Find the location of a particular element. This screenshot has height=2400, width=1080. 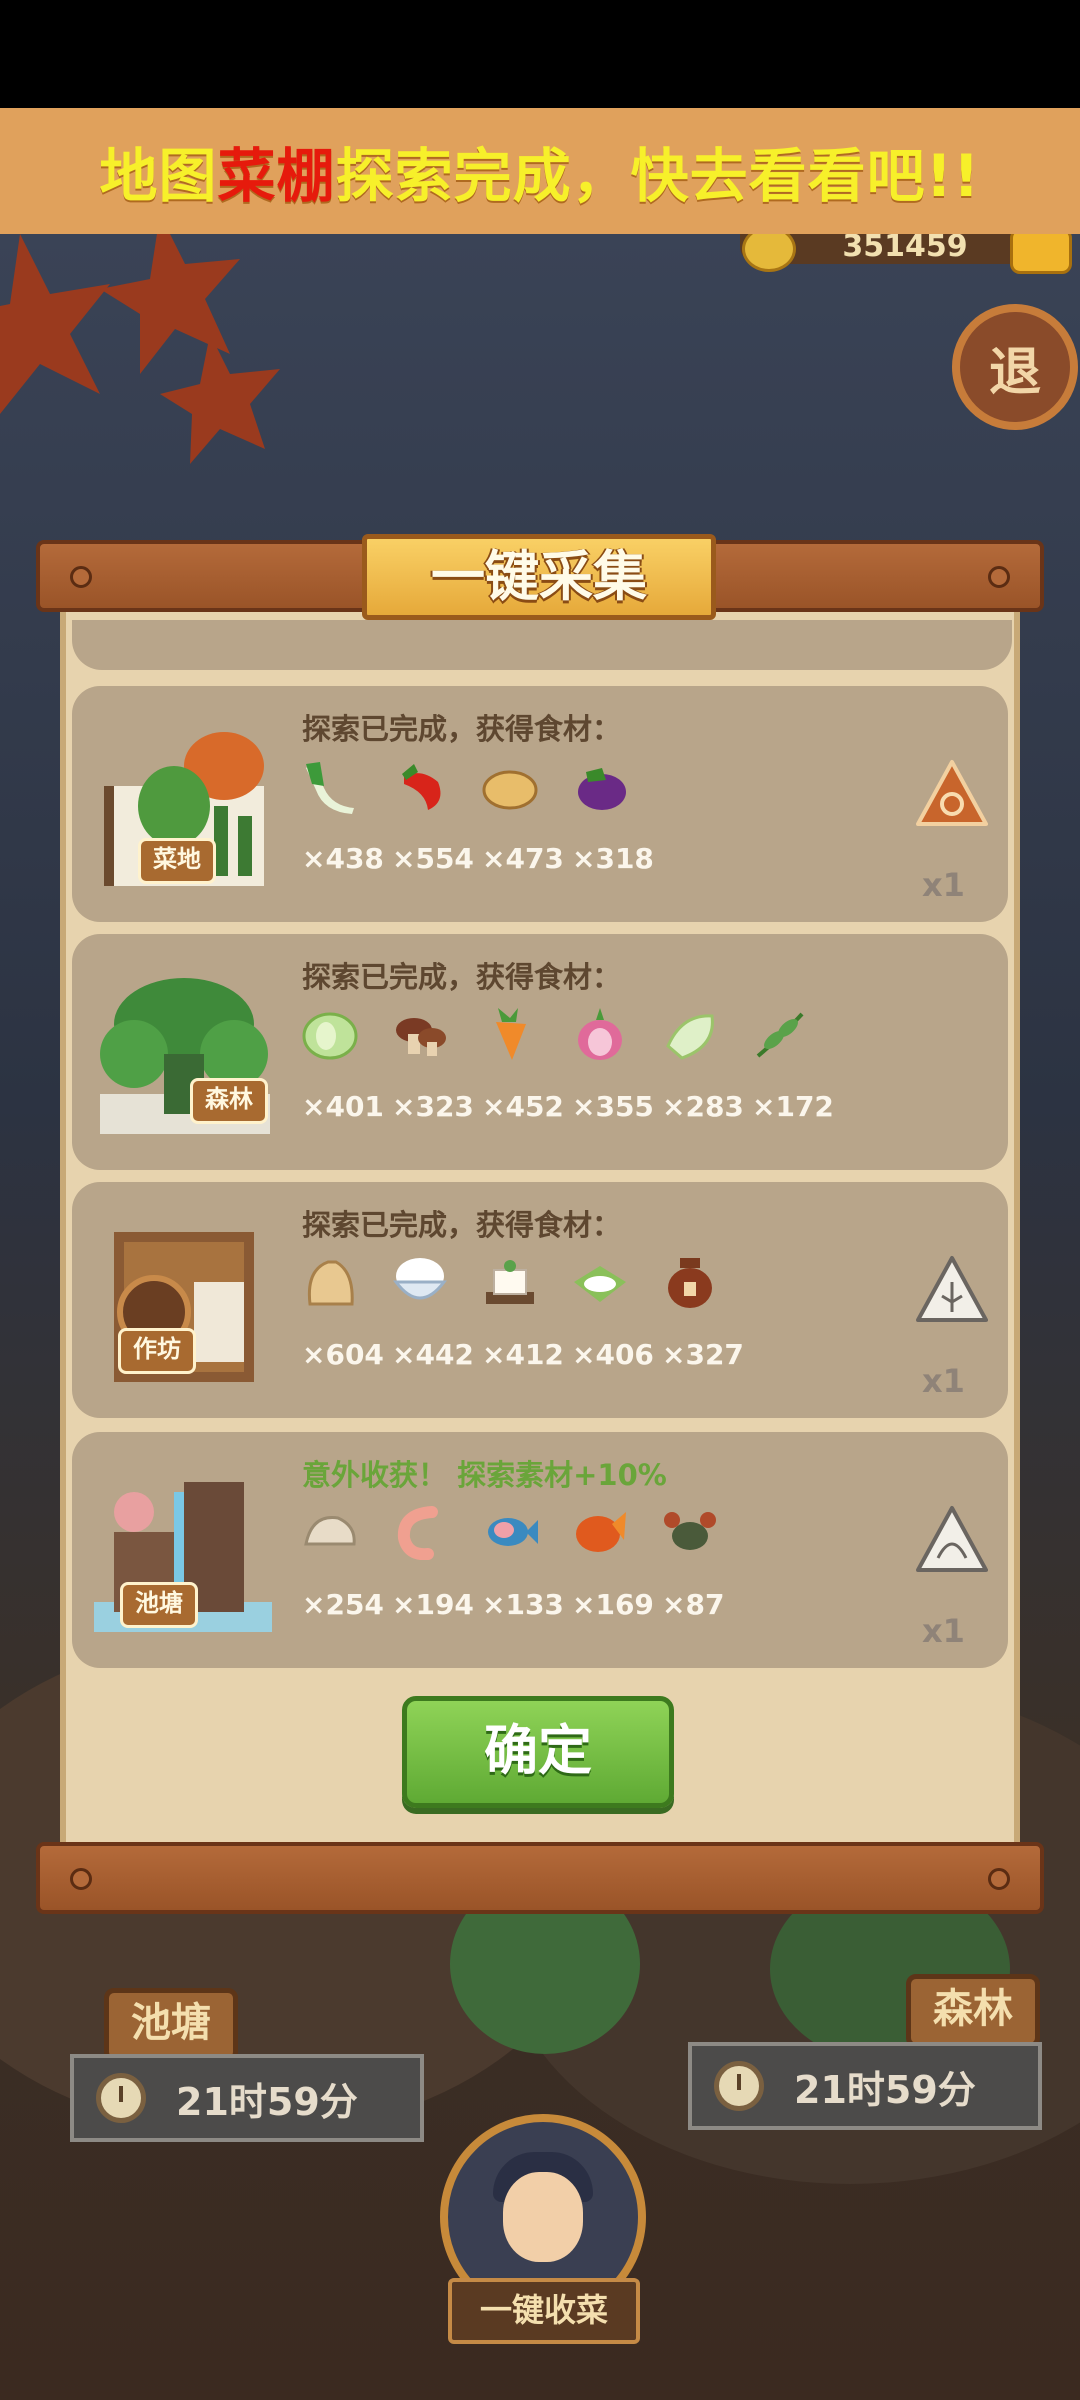

ingredient-item: ×194 is located at coordinates (433, 1574).